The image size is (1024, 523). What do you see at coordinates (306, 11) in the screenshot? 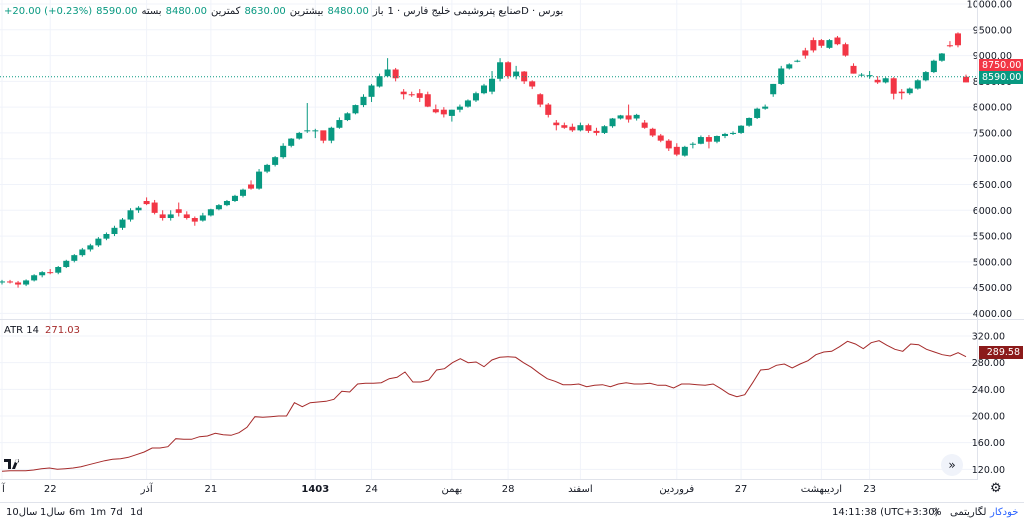
I see `legend-high-label: بیشترین` at bounding box center [306, 11].